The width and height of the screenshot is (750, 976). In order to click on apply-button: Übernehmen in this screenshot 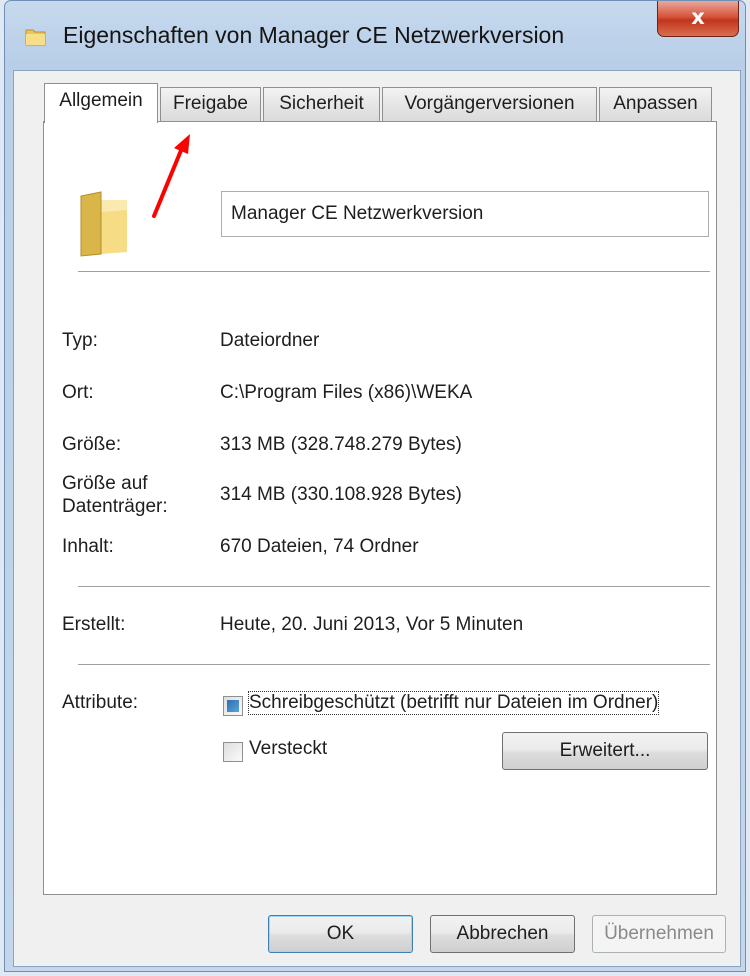, I will do `click(659, 934)`.